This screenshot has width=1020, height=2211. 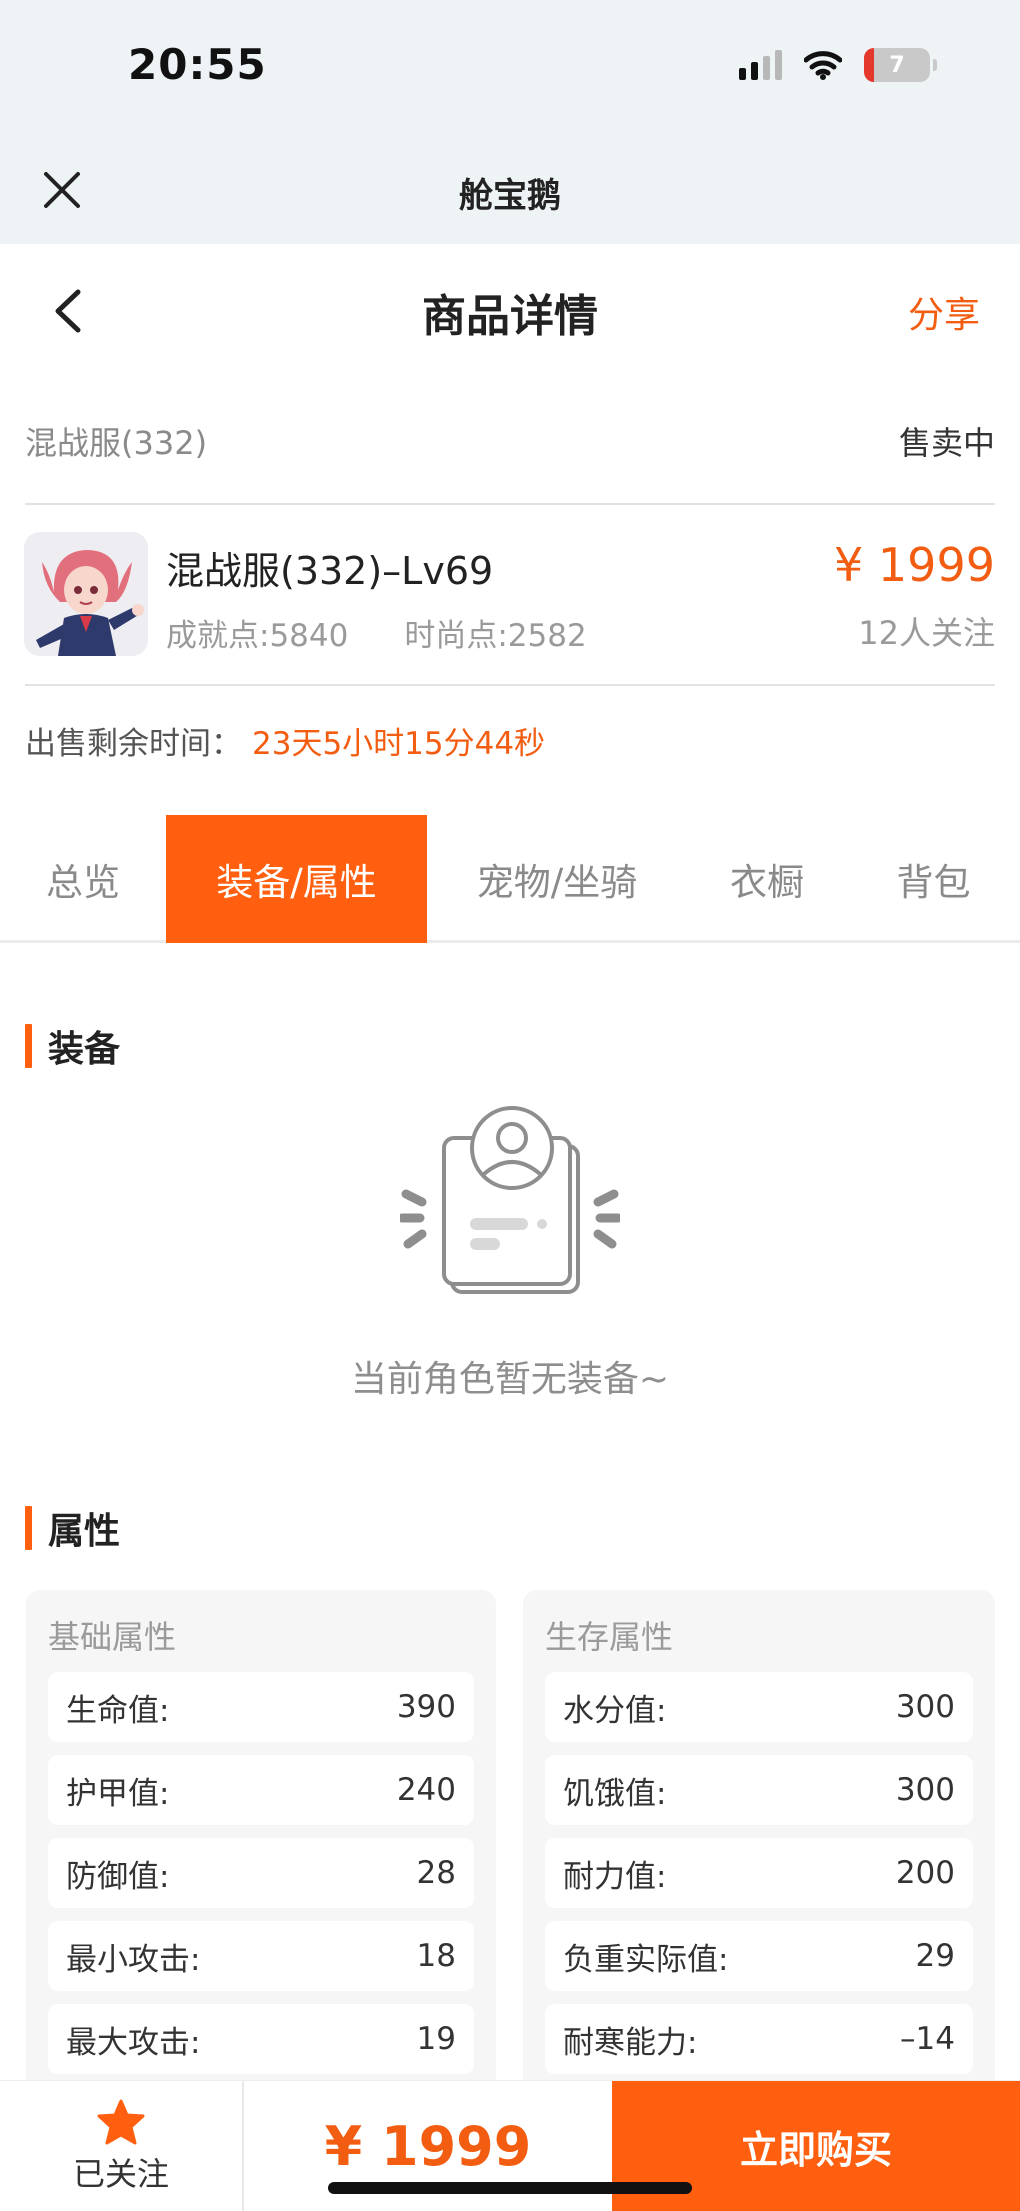 What do you see at coordinates (261, 1790) in the screenshot?
I see `attribute-row: 护甲值: 240` at bounding box center [261, 1790].